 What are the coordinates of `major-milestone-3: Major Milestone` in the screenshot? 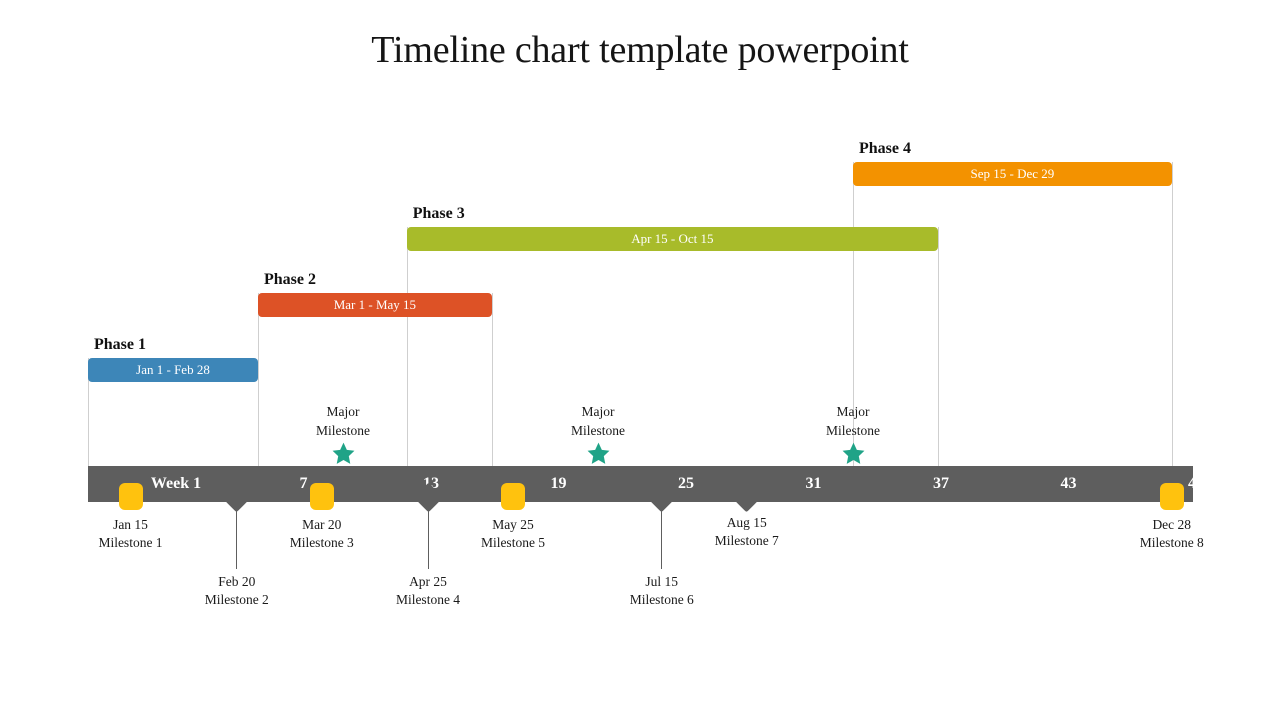 It's located at (853, 434).